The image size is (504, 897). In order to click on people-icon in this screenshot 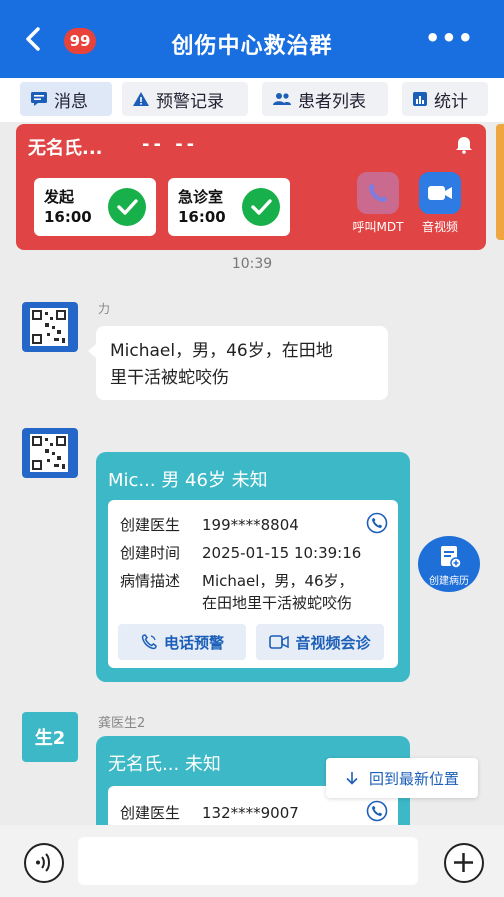, I will do `click(282, 99)`.